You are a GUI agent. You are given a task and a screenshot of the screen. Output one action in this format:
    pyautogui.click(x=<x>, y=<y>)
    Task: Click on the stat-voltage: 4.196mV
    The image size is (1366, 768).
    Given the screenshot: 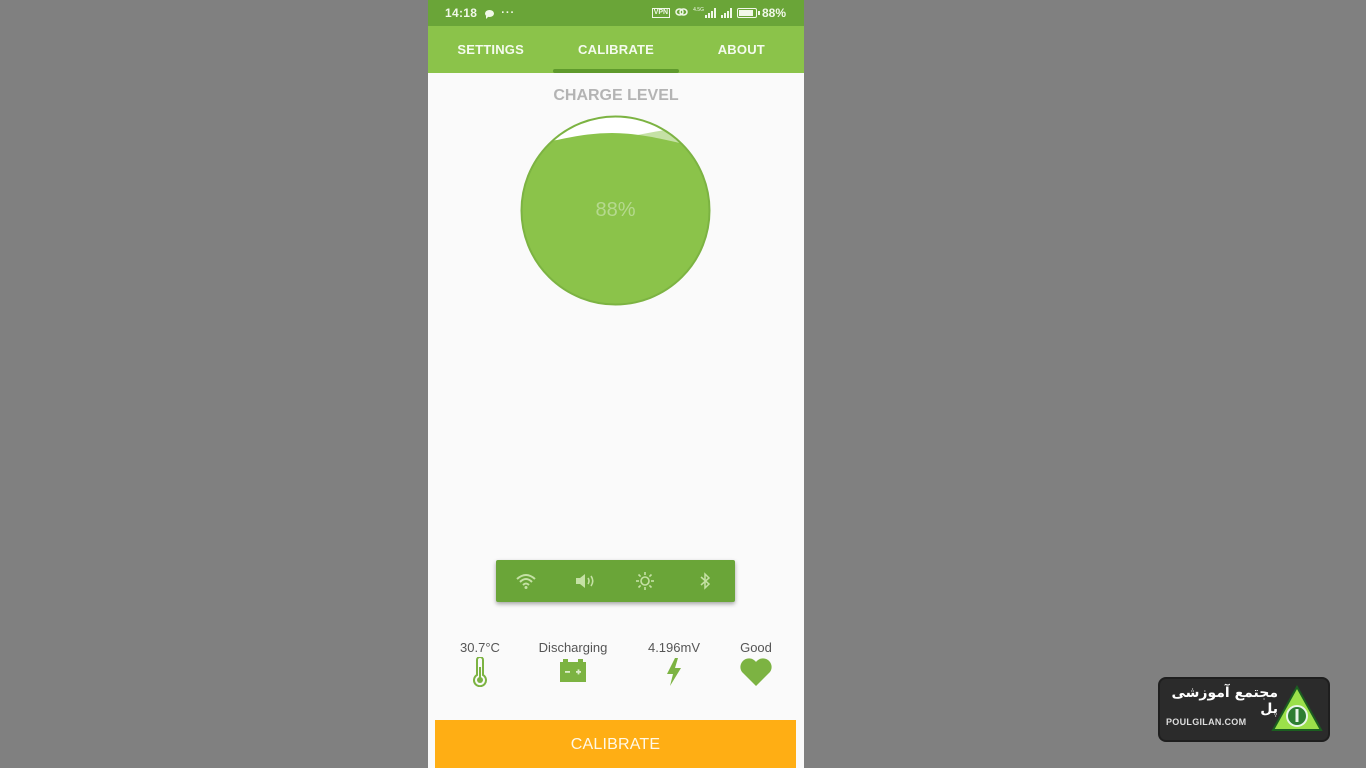 What is the action you would take?
    pyautogui.click(x=674, y=663)
    